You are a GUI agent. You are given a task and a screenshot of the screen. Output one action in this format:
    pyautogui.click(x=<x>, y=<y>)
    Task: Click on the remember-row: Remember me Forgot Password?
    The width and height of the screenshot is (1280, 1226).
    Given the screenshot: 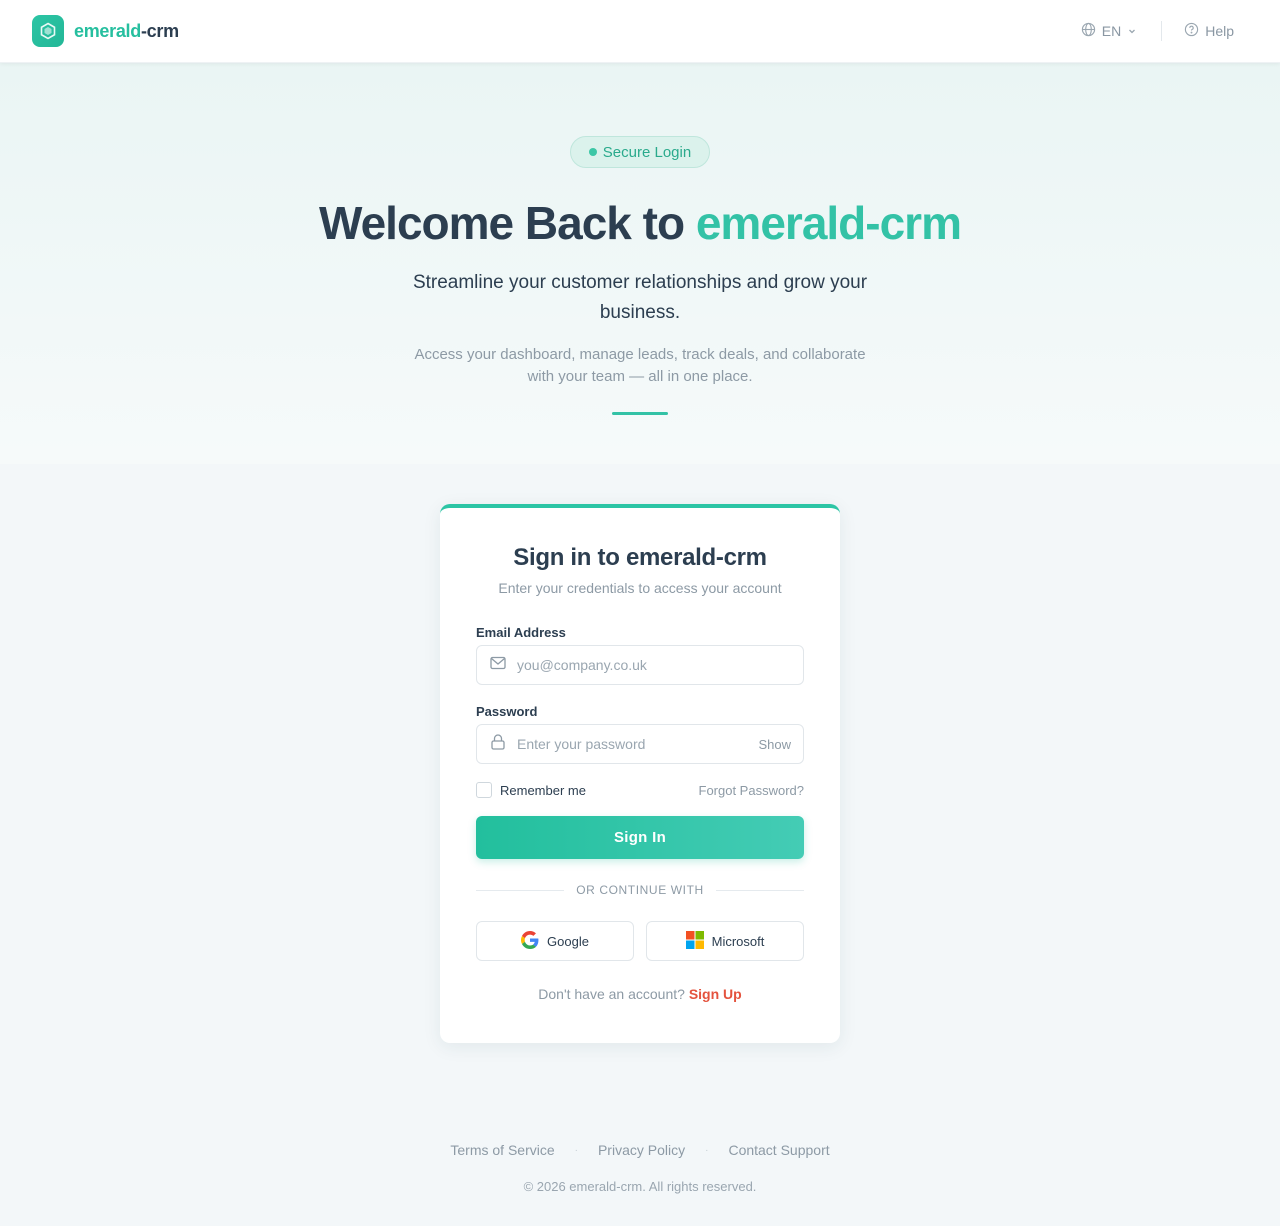 What is the action you would take?
    pyautogui.click(x=640, y=790)
    